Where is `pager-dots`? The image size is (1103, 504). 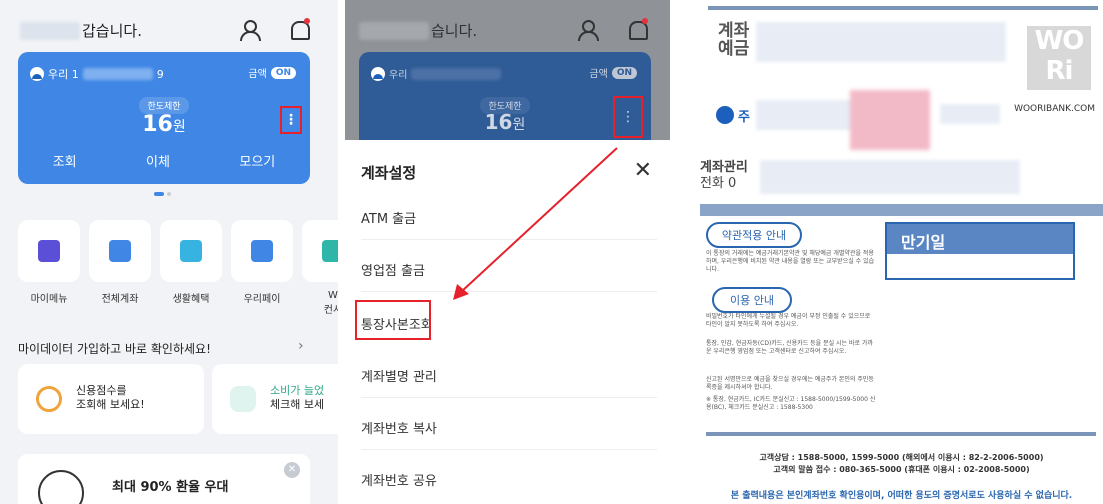 pager-dots is located at coordinates (162, 194).